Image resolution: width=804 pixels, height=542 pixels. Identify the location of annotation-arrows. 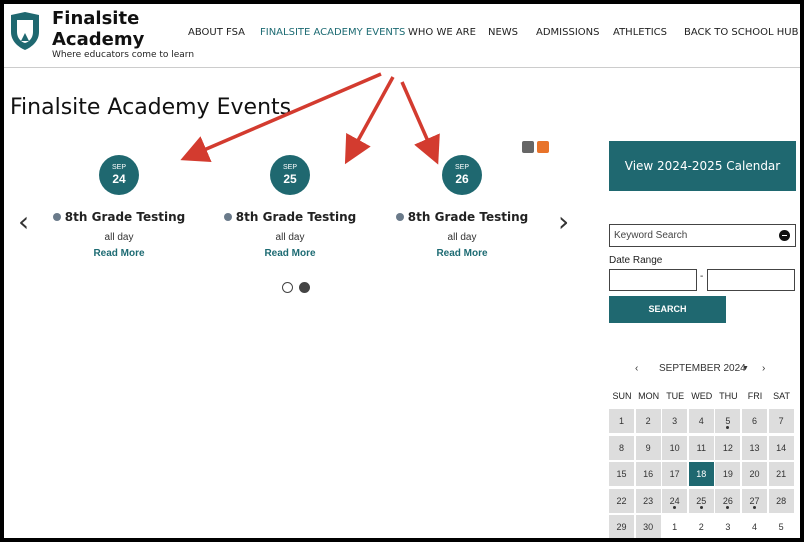
(310, 118).